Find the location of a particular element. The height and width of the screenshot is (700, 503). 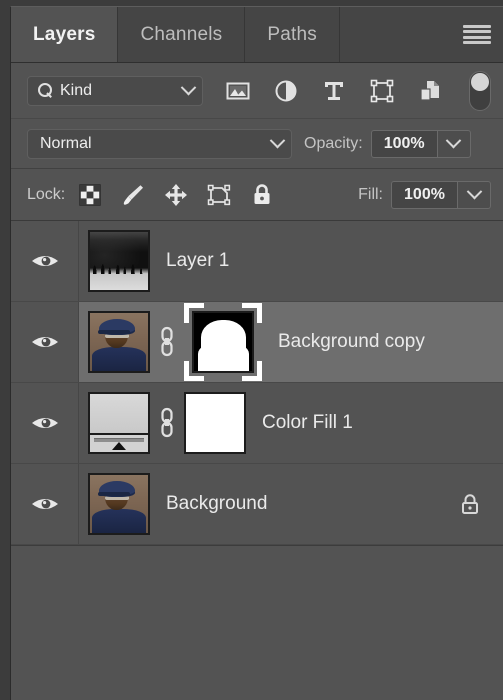

fill-stepper is located at coordinates (474, 194).